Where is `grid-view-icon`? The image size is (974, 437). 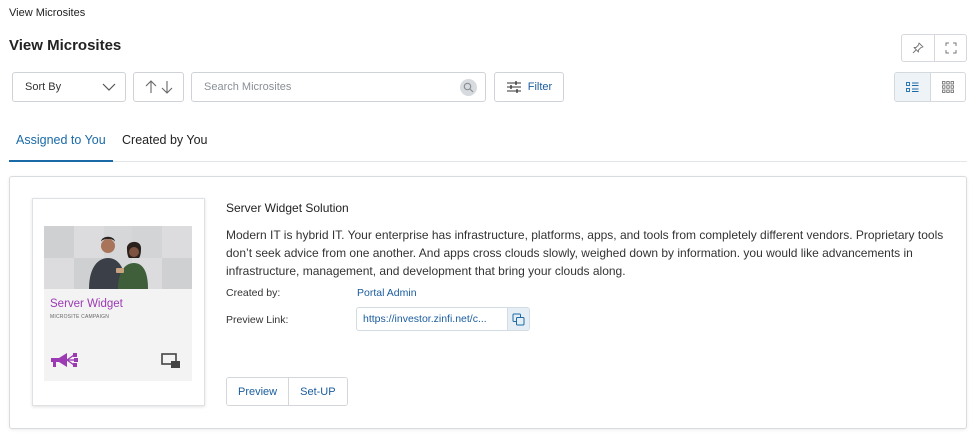 grid-view-icon is located at coordinates (948, 87).